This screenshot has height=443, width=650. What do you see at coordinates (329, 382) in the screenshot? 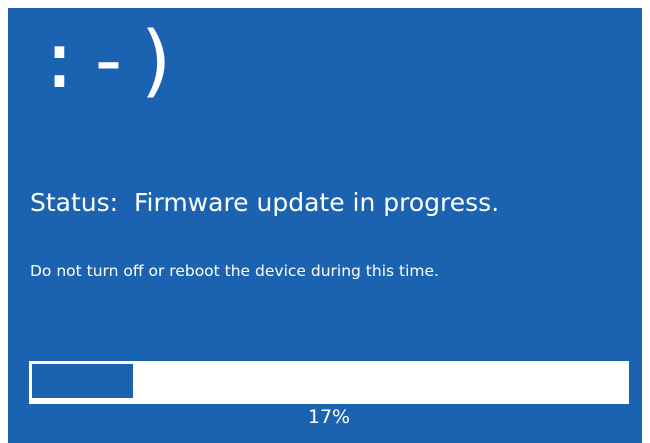
I see `progress-bar` at bounding box center [329, 382].